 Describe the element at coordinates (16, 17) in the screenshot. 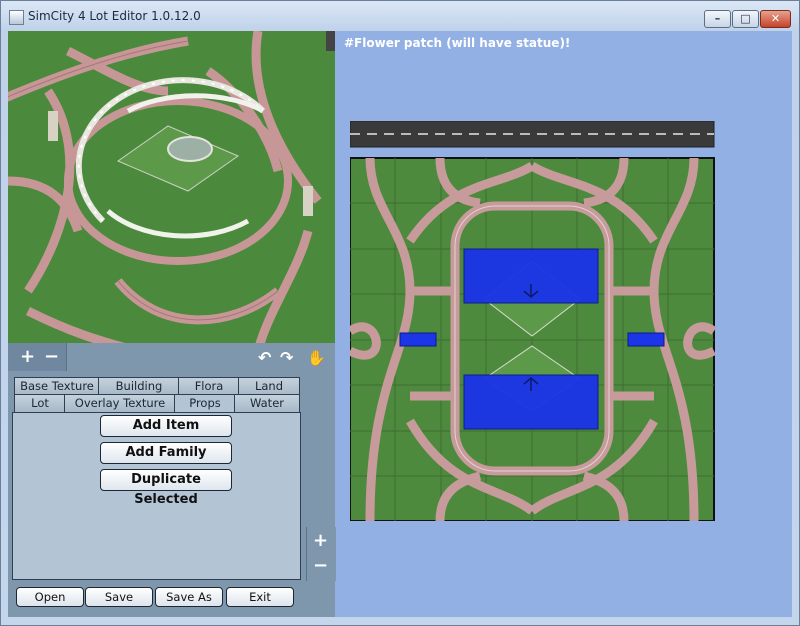

I see `app-icon` at that location.